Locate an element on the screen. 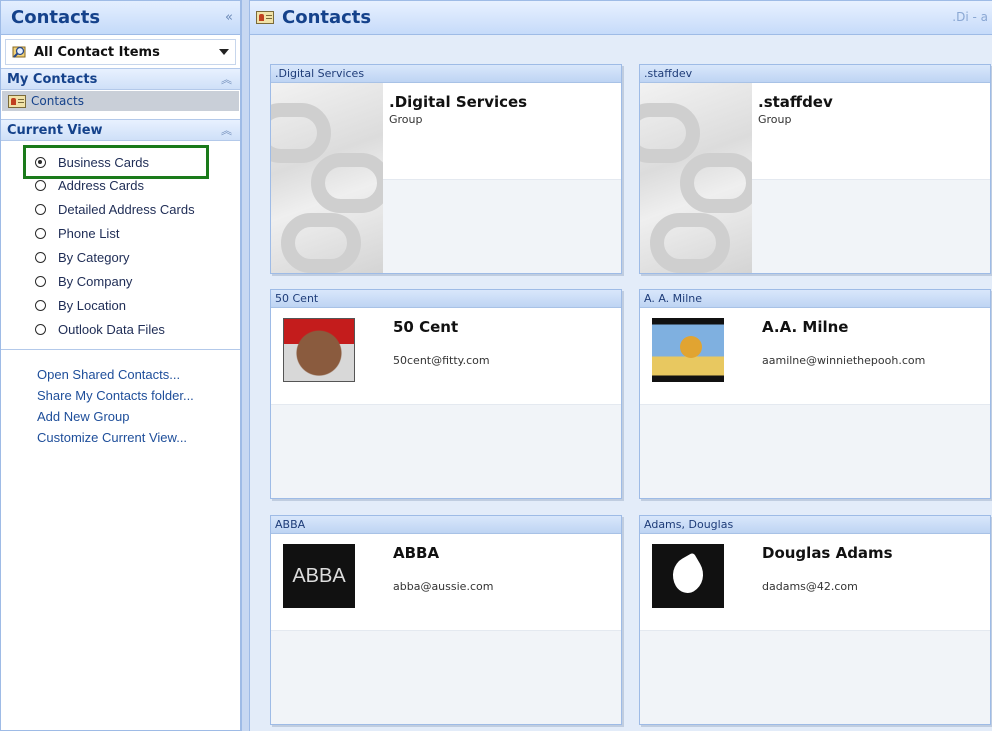  view-option-label: By Category is located at coordinates (94, 257).